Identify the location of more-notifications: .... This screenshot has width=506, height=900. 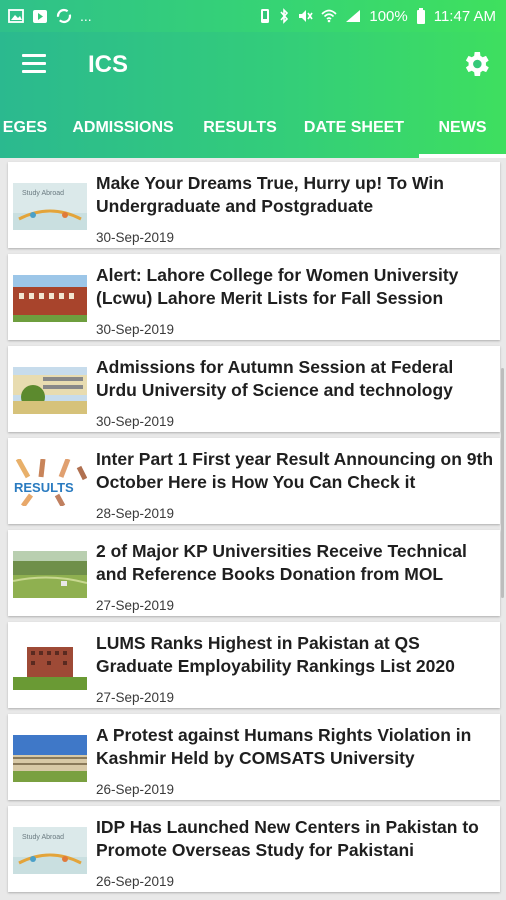
(86, 16).